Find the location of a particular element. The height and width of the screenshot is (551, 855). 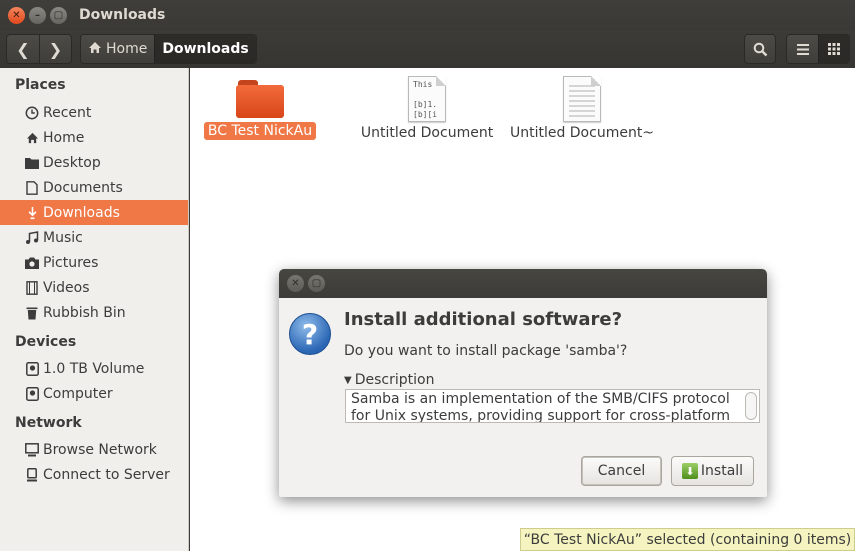

install-button: ⬇ Install is located at coordinates (712, 471).